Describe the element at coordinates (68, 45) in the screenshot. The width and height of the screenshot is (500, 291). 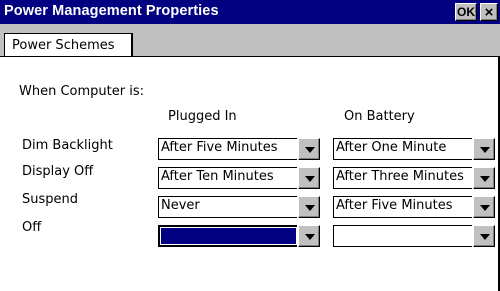
I see `tab-power-schemes: Power Schemes` at that location.